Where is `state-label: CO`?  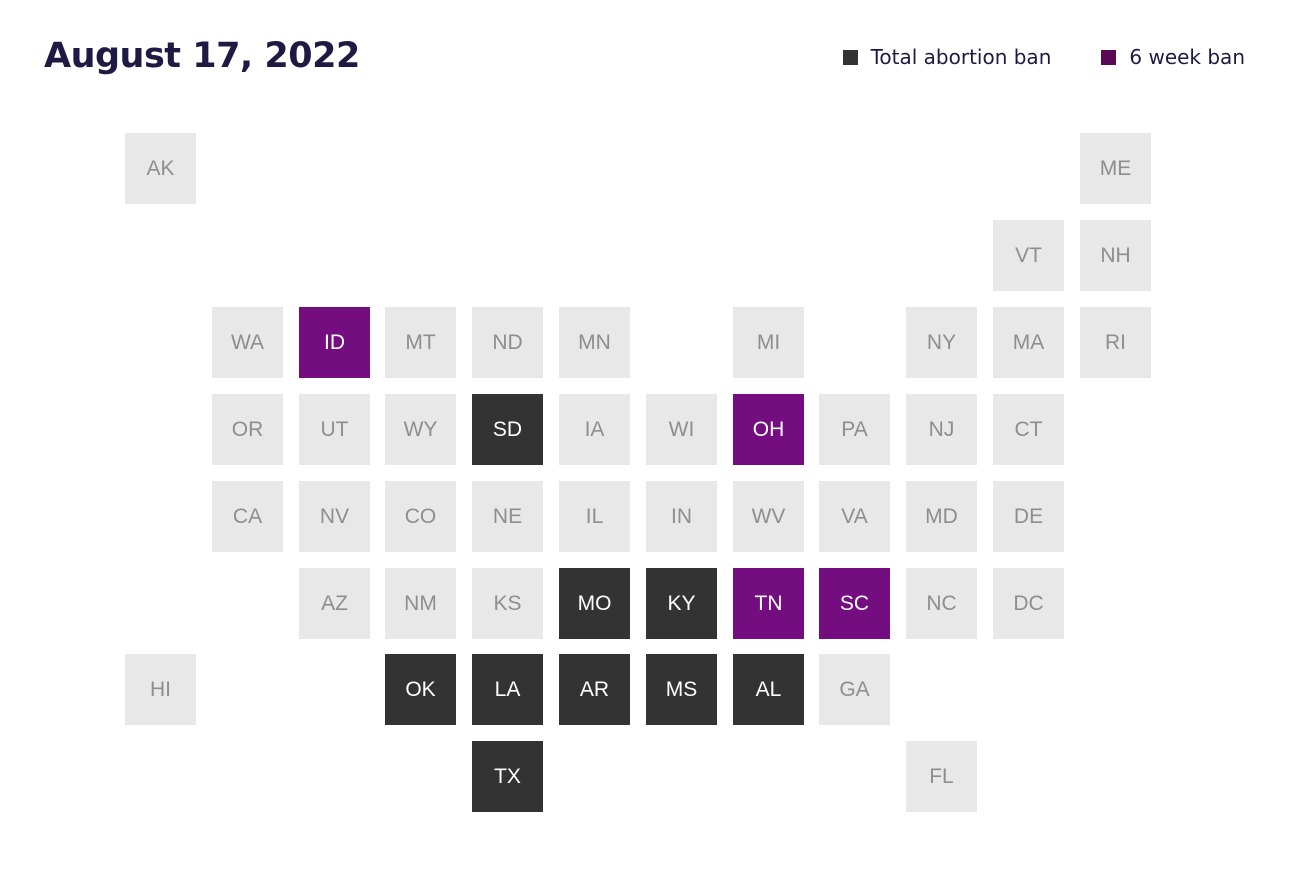 state-label: CO is located at coordinates (420, 516).